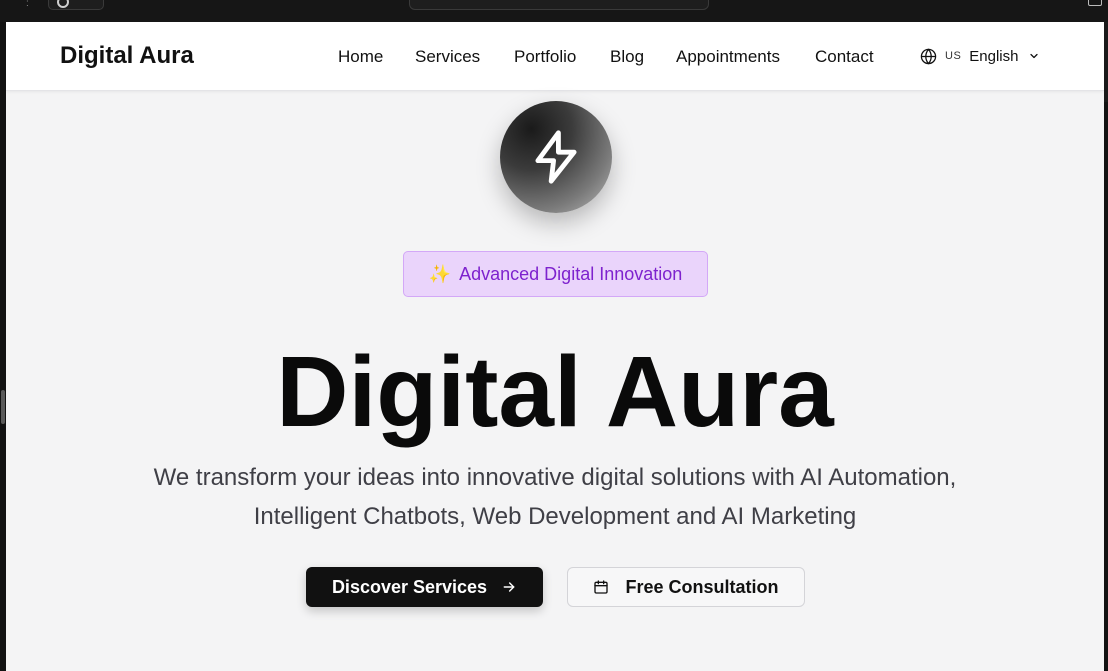 The image size is (1108, 671). Describe the element at coordinates (440, 273) in the screenshot. I see `sparkles-icon: ✨` at that location.